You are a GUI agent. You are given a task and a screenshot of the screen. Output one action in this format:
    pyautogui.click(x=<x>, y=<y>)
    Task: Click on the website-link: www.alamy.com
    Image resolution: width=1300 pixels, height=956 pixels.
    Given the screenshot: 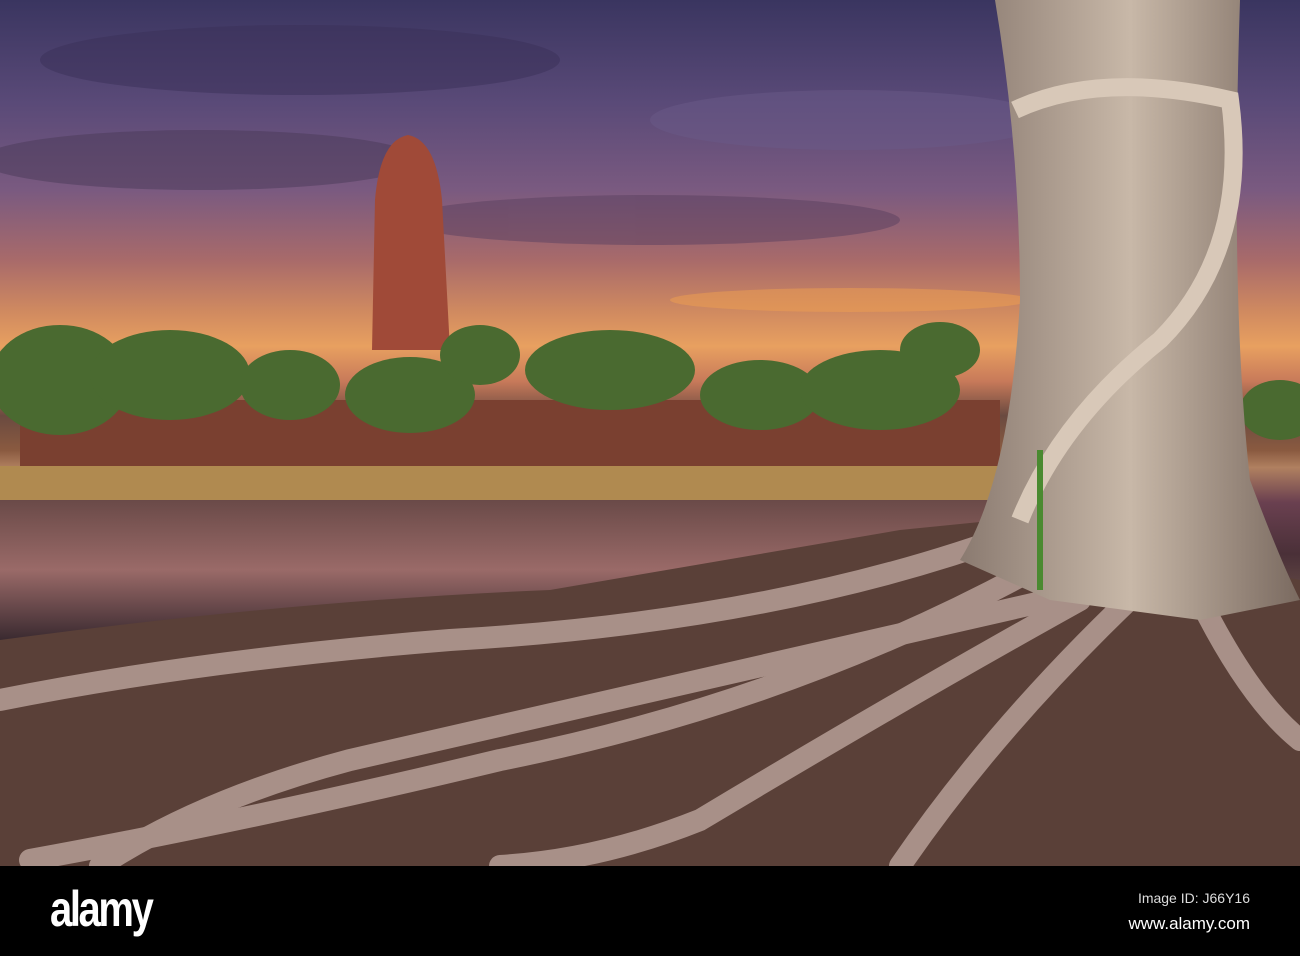 What is the action you would take?
    pyautogui.click(x=1189, y=924)
    